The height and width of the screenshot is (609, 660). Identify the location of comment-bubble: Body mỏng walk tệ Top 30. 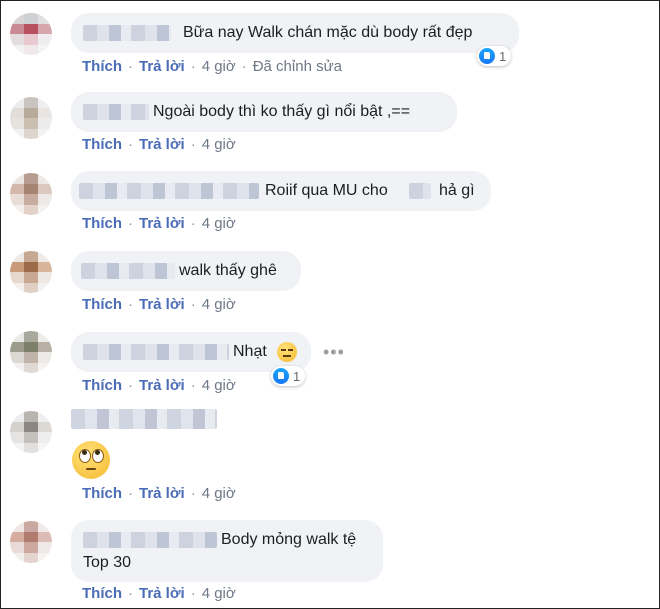
(227, 551).